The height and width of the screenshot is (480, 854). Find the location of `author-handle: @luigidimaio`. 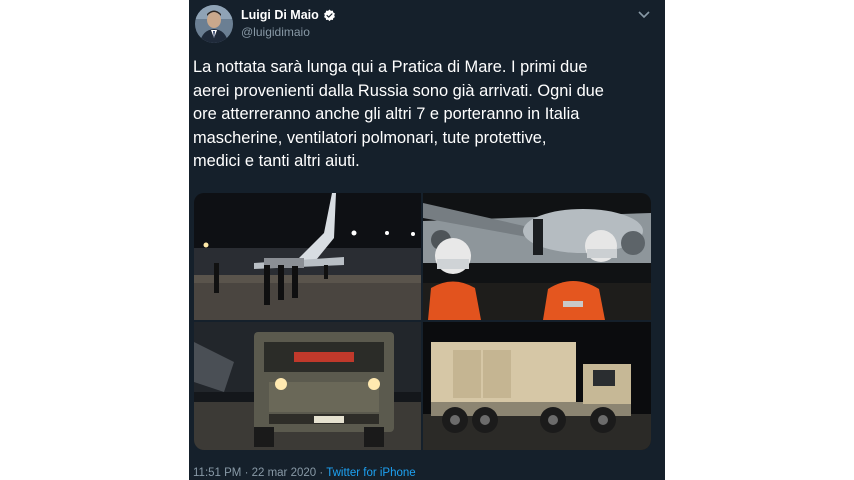

author-handle: @luigidimaio is located at coordinates (275, 32).